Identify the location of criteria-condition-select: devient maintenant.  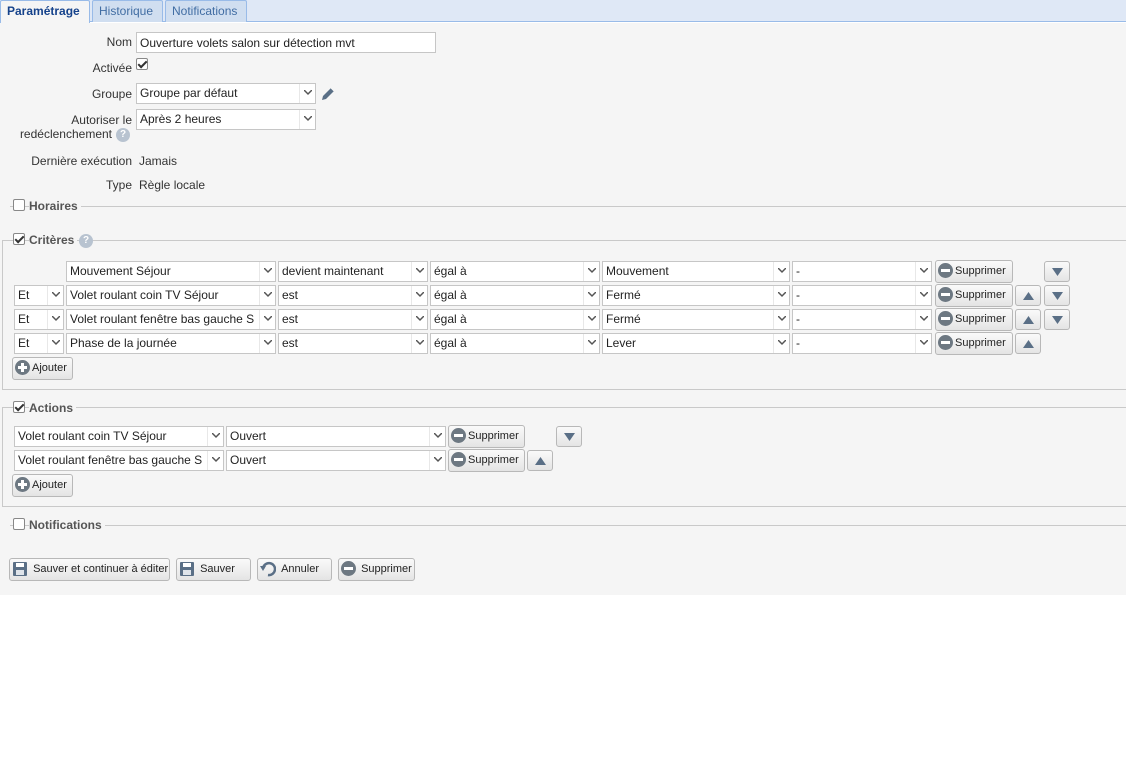
(353, 271).